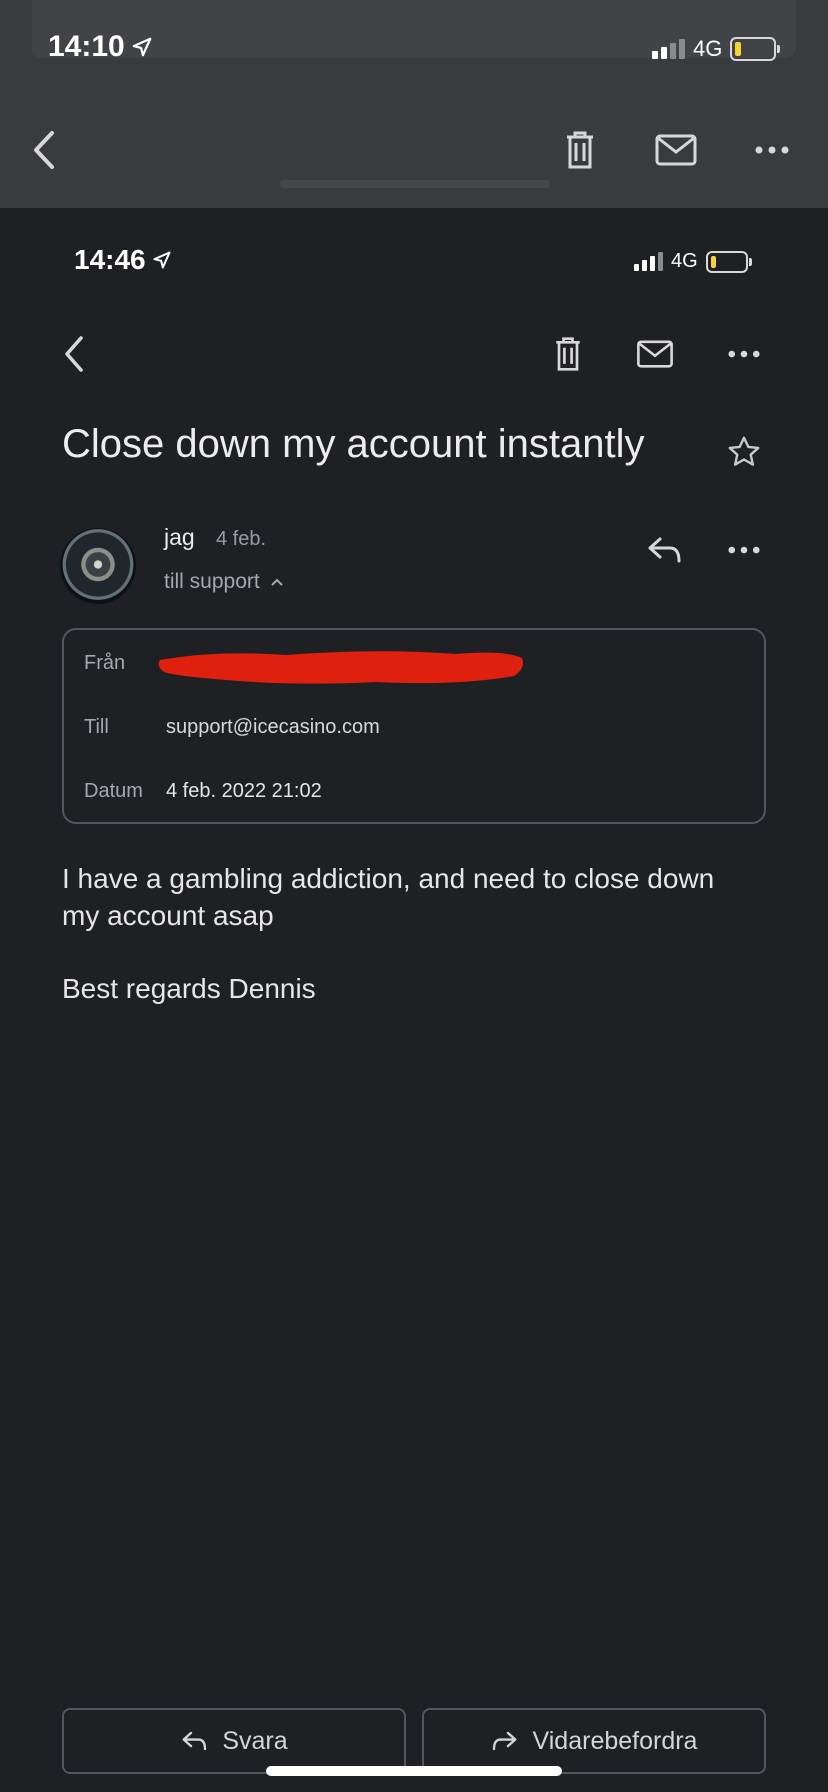 The image size is (828, 1792). Describe the element at coordinates (744, 354) in the screenshot. I see `more-icon` at that location.